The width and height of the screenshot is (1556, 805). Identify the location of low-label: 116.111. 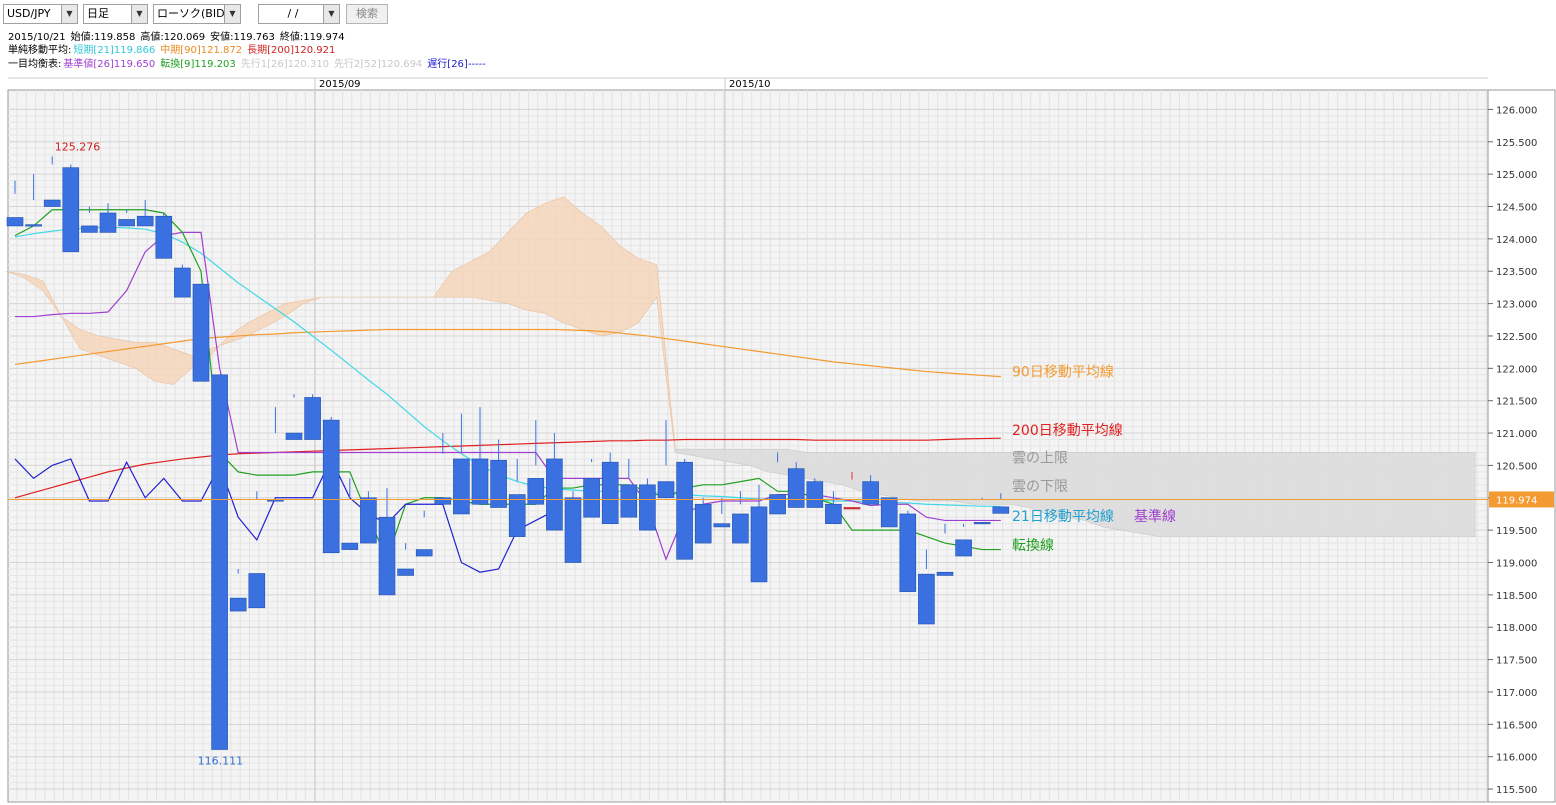
(221, 761).